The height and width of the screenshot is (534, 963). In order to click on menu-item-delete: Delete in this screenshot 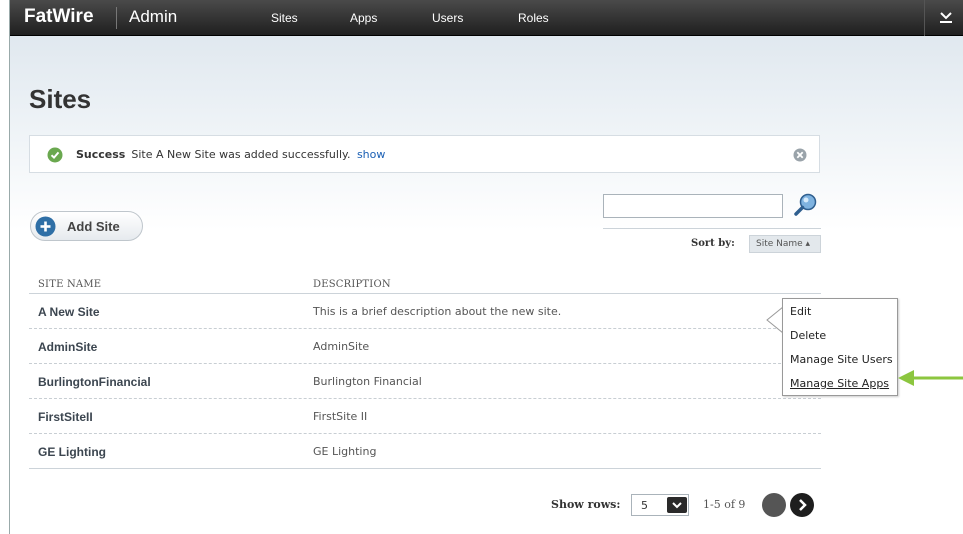, I will do `click(808, 335)`.